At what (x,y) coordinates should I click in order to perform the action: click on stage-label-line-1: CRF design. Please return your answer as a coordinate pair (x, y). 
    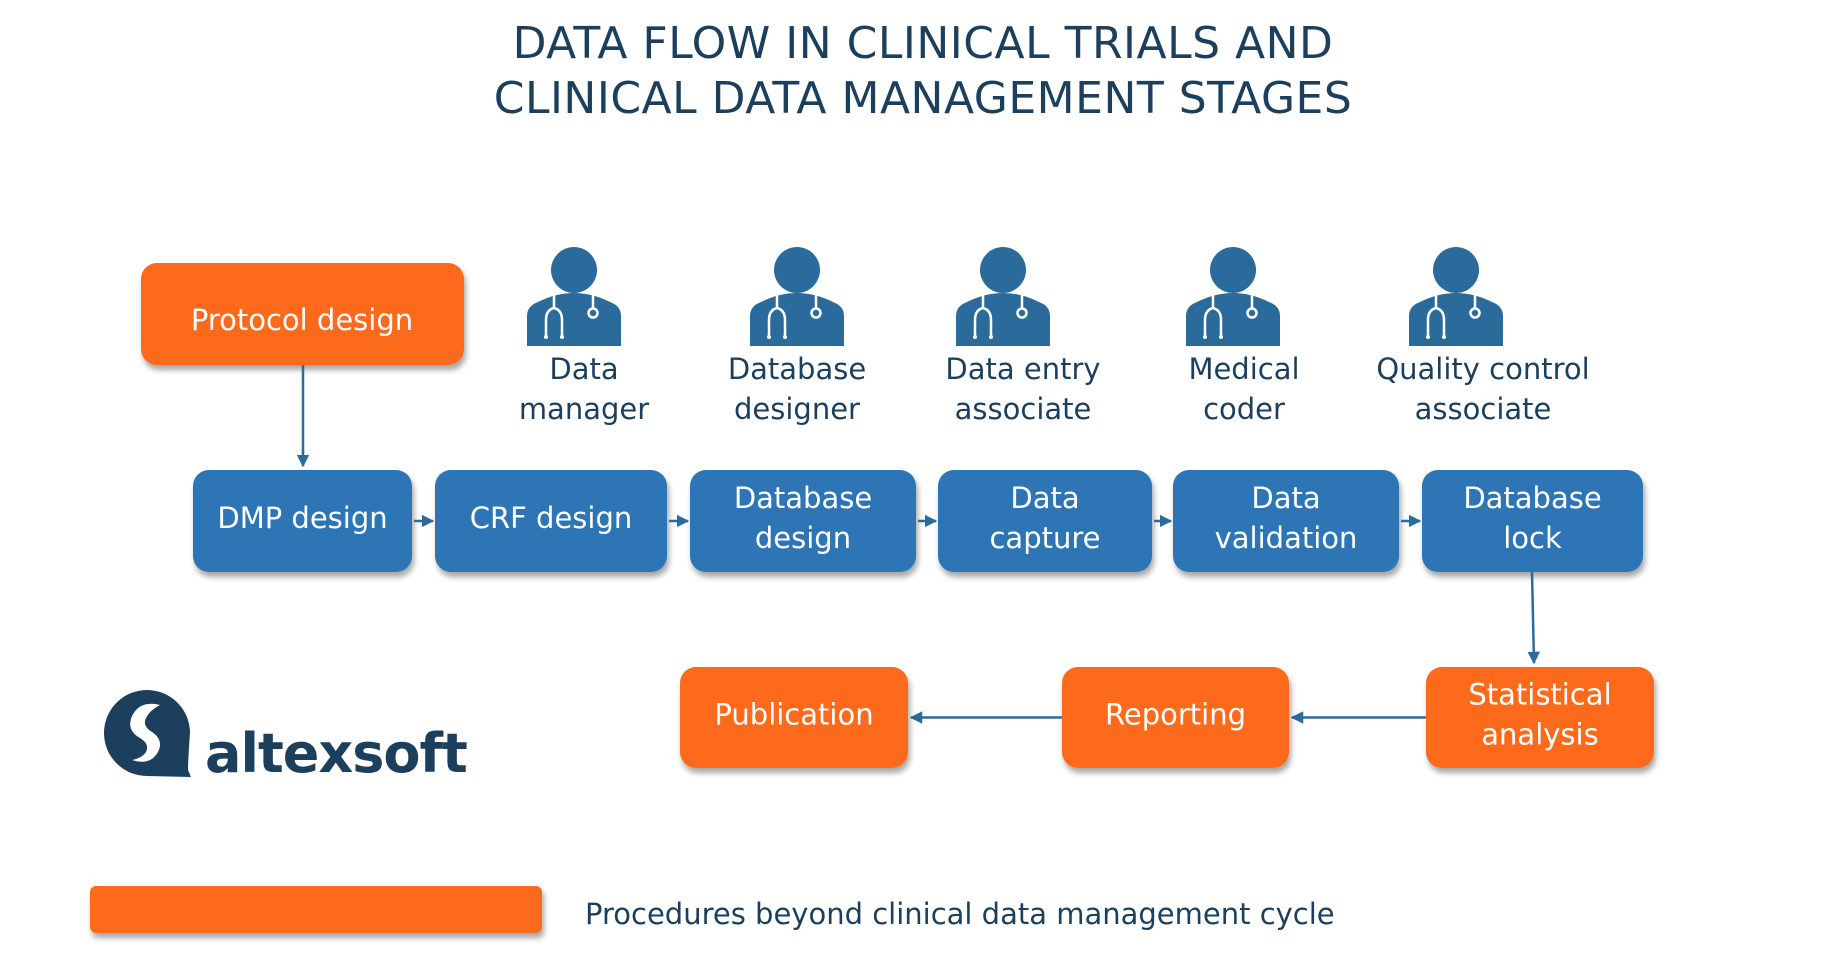
    Looking at the image, I should click on (551, 518).